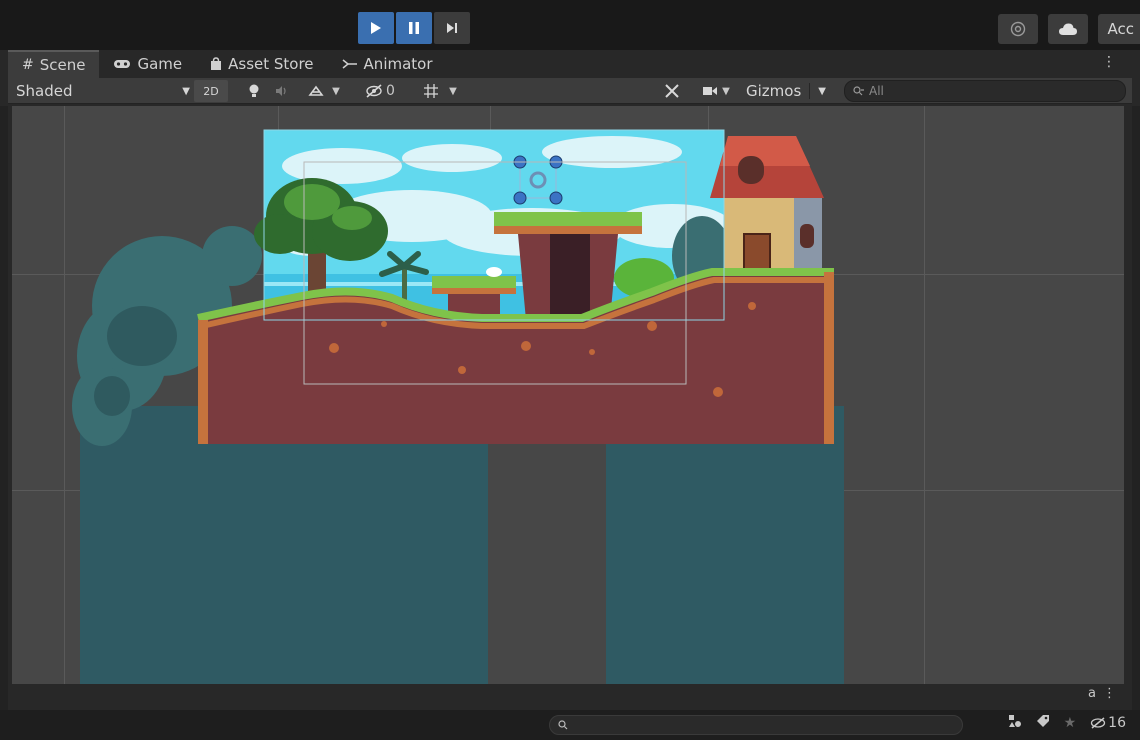 The image size is (1140, 740). I want to click on animator-icon, so click(349, 64).